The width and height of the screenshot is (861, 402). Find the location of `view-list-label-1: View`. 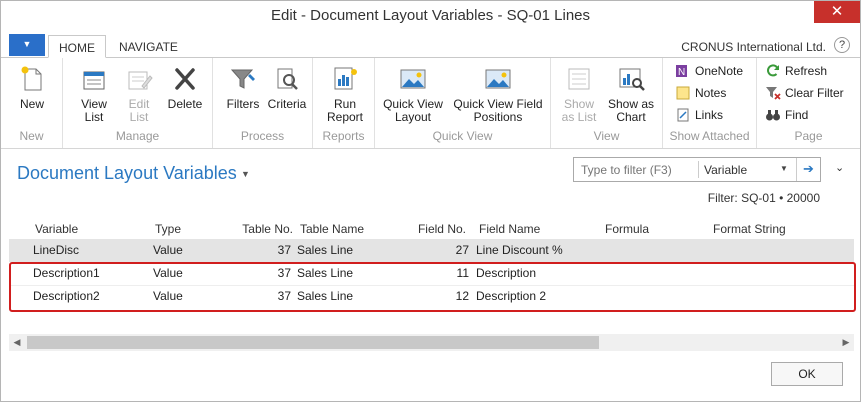

view-list-label-1: View is located at coordinates (94, 104).